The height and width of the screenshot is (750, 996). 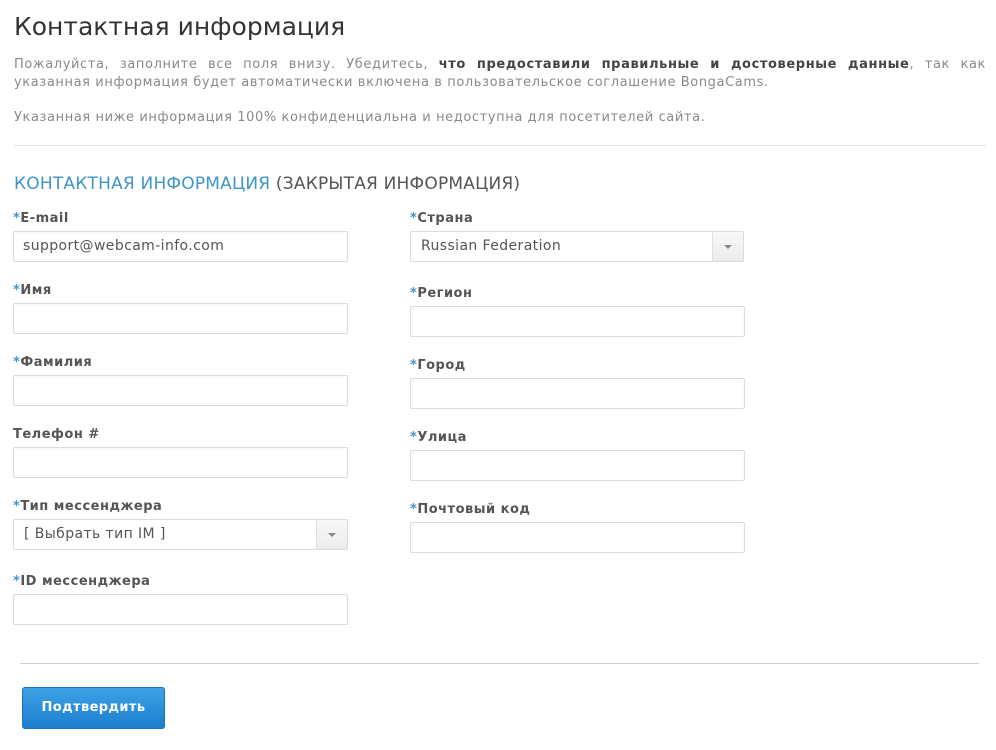 I want to click on last-name-group: *Фамилия, so click(x=180, y=380).